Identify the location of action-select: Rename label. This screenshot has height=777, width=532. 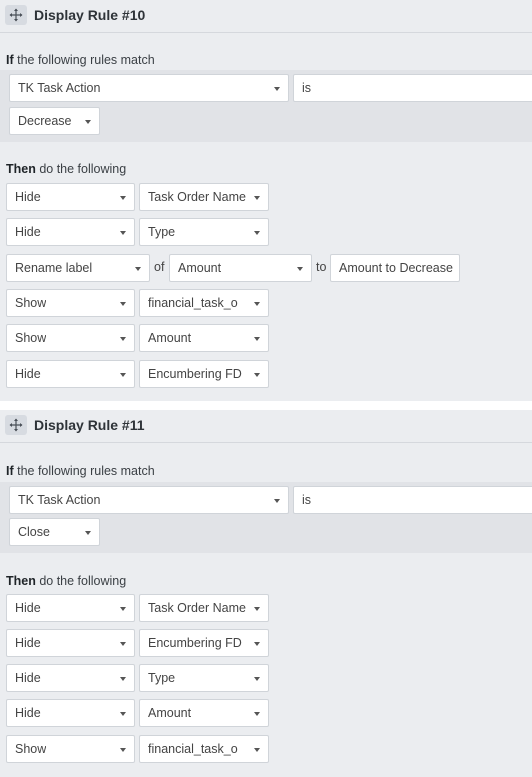
(78, 268).